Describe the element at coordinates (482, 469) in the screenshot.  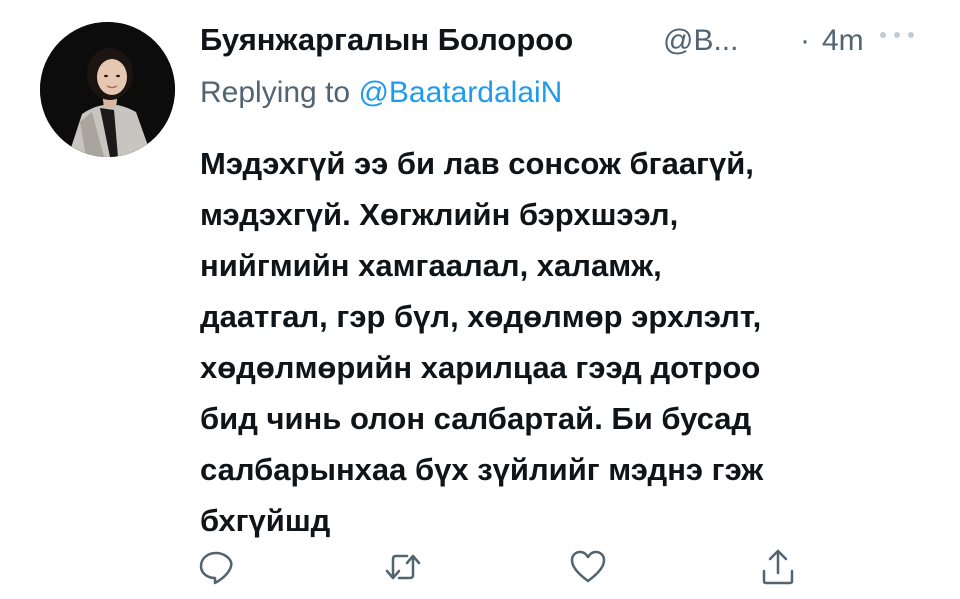
I see `tweet-text-line: салбарынхаа бүх зүйлийг мэднэ гэж` at that location.